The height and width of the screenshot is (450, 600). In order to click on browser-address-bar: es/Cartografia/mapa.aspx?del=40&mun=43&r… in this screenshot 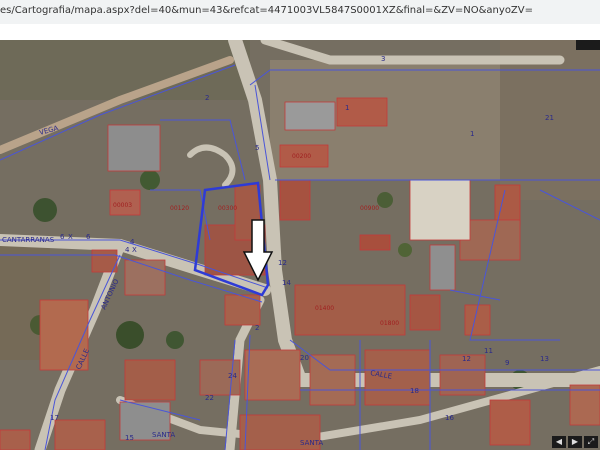, I will do `click(300, 12)`.